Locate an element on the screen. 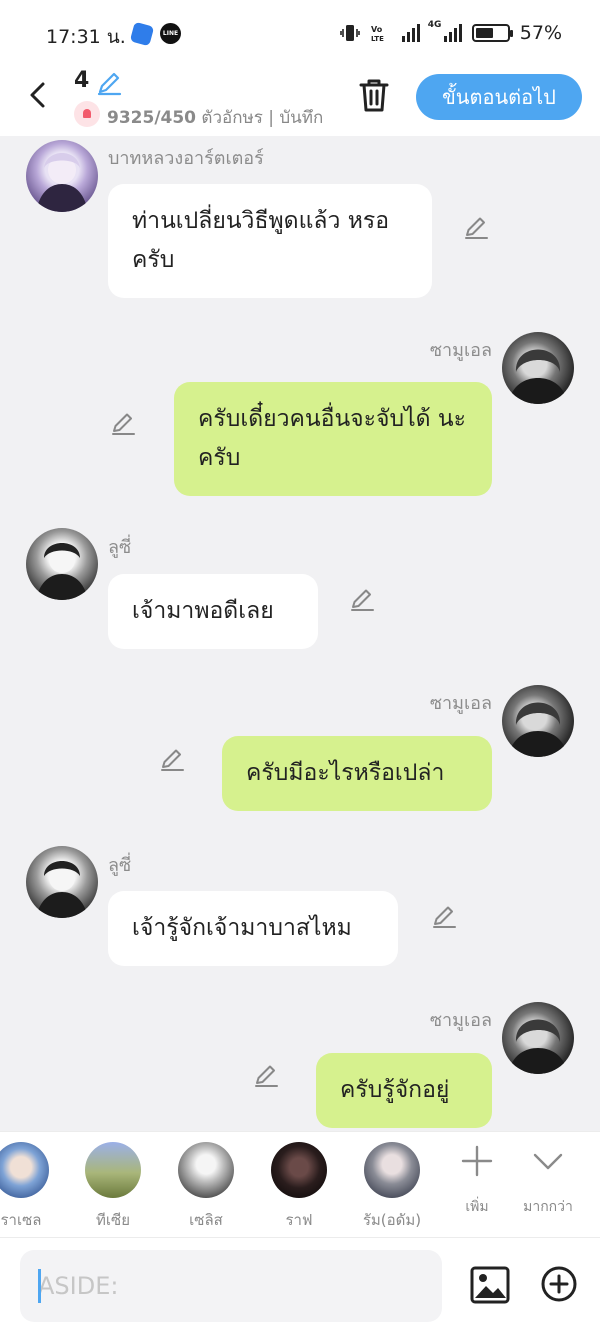 The height and width of the screenshot is (1333, 600). svg-text: Vo is located at coordinates (377, 29).